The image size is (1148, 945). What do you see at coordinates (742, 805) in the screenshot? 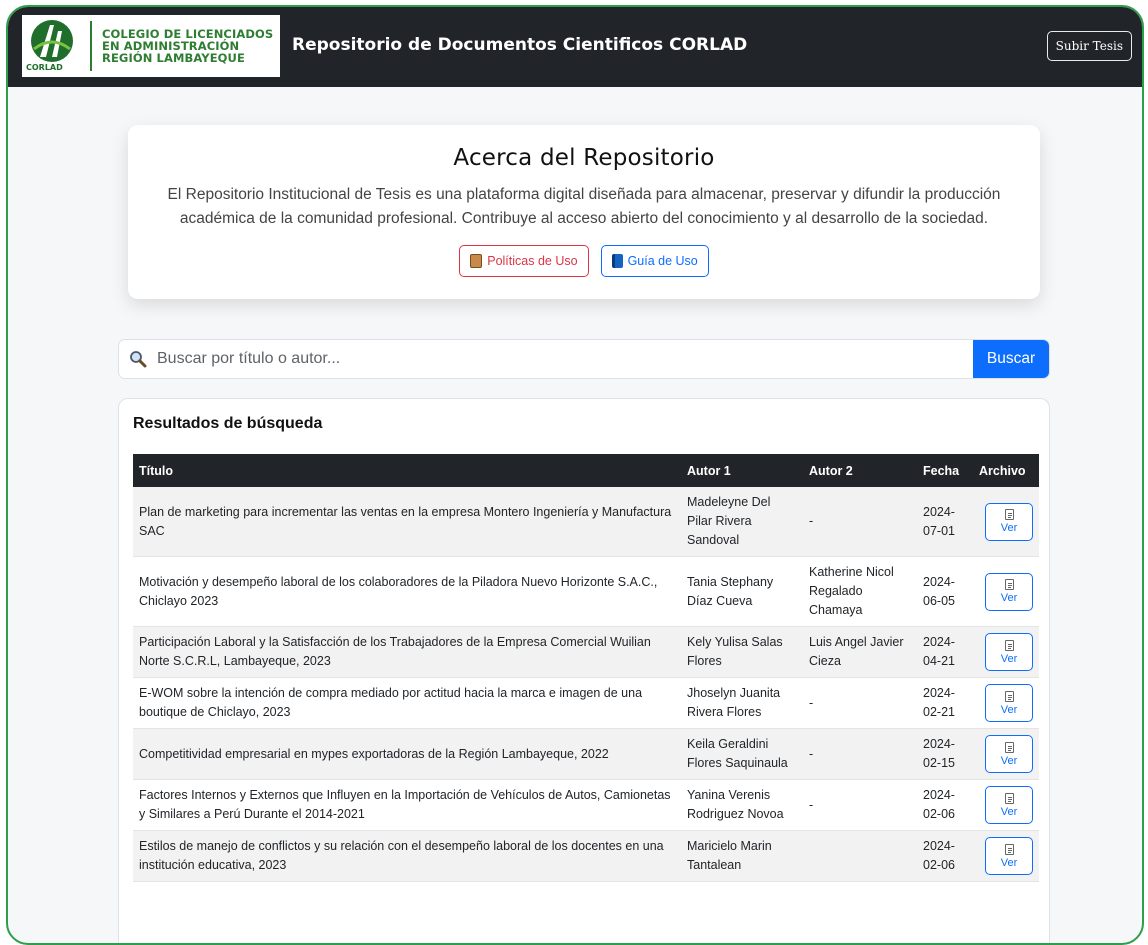
I see `cell-autor-1: Yanina Verenis Rodriguez Novoa` at bounding box center [742, 805].